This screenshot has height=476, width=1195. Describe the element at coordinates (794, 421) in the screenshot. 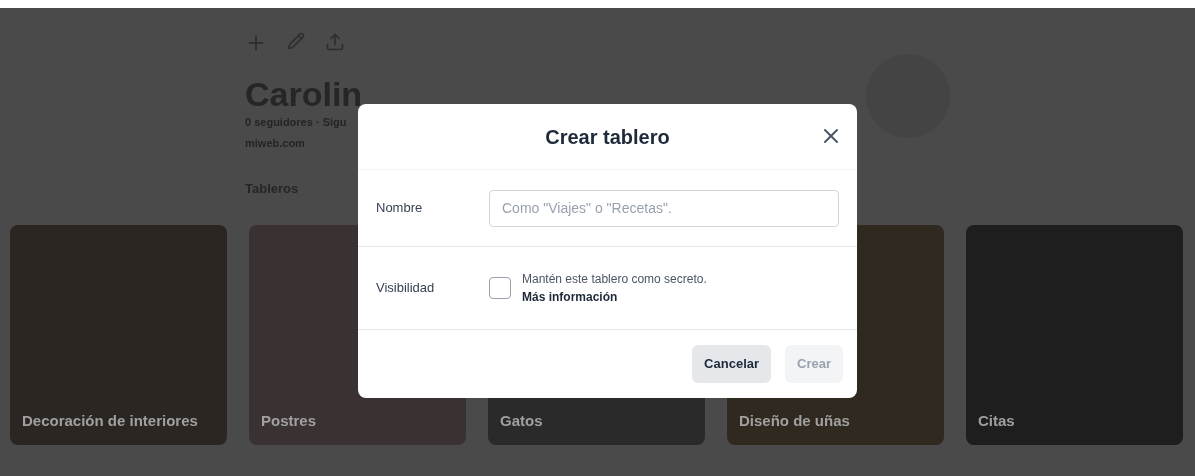

I see `board-title: Diseño de uñas` at that location.